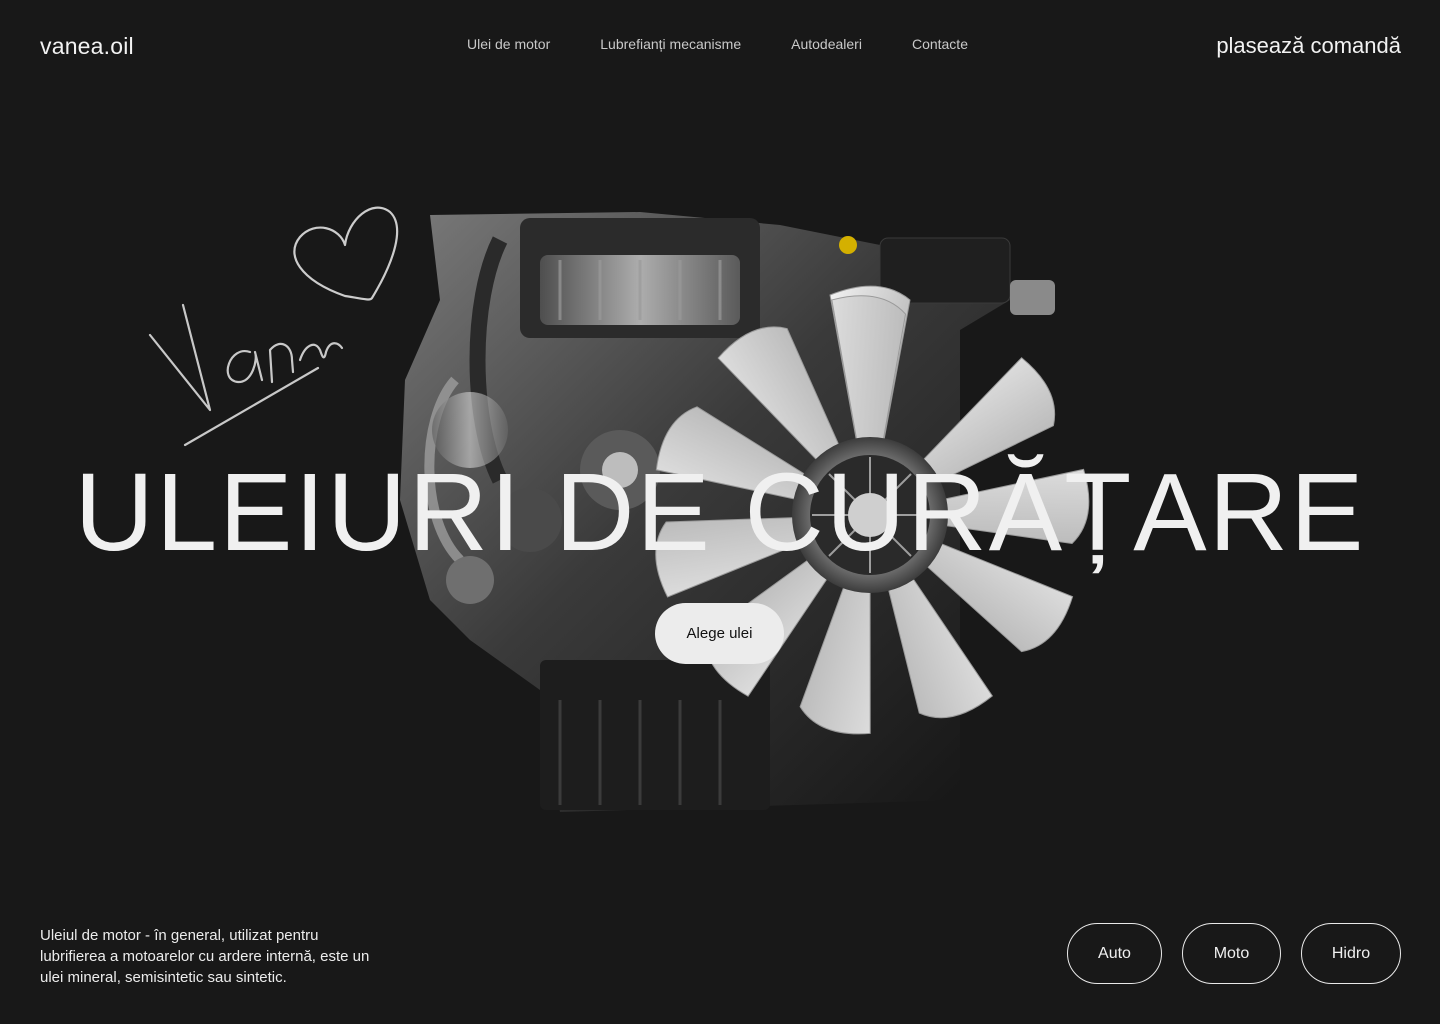 This screenshot has height=1024, width=1440. I want to click on category-auto-button: Auto, so click(1114, 953).